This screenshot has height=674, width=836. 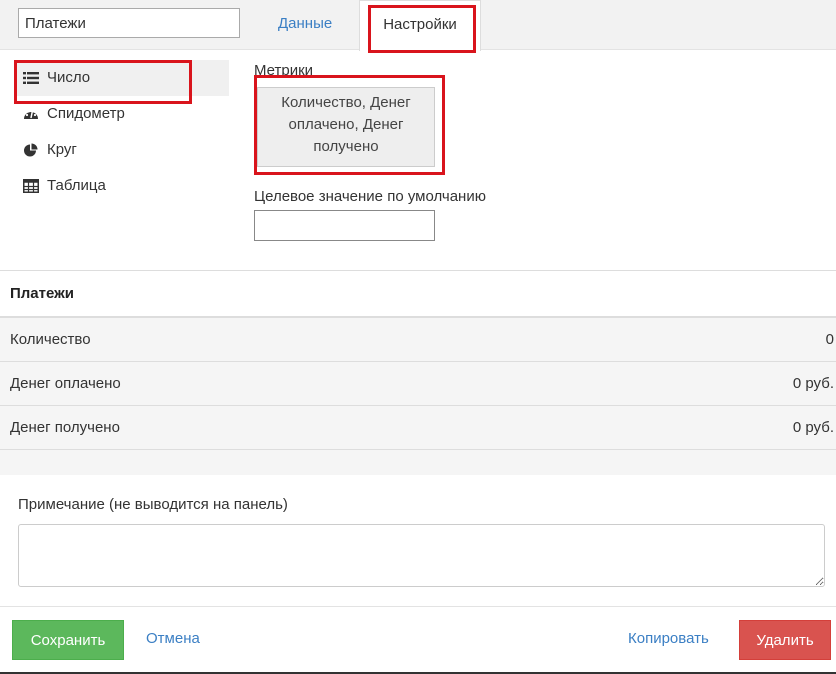 What do you see at coordinates (284, 70) in the screenshot?
I see `metrics-label: Метрики` at bounding box center [284, 70].